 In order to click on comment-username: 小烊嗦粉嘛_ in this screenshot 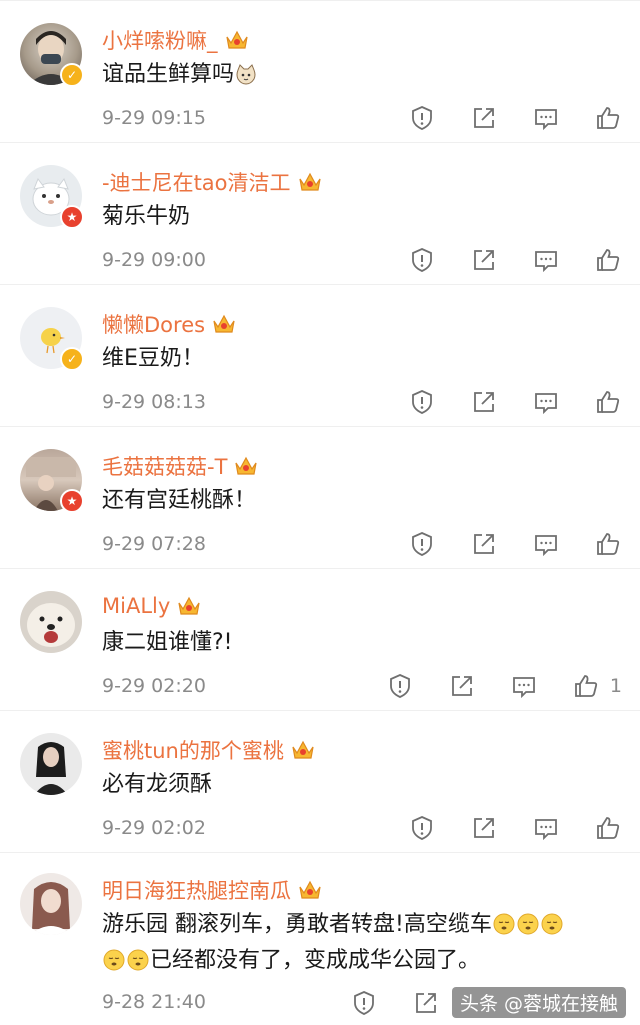, I will do `click(176, 40)`.